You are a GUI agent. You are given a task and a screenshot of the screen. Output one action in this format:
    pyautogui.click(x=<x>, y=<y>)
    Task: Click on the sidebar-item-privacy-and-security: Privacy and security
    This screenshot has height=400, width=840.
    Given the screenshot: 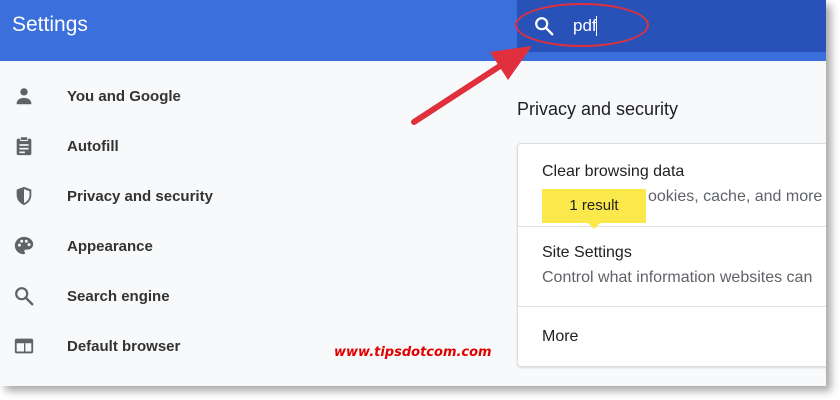 What is the action you would take?
    pyautogui.click(x=150, y=196)
    